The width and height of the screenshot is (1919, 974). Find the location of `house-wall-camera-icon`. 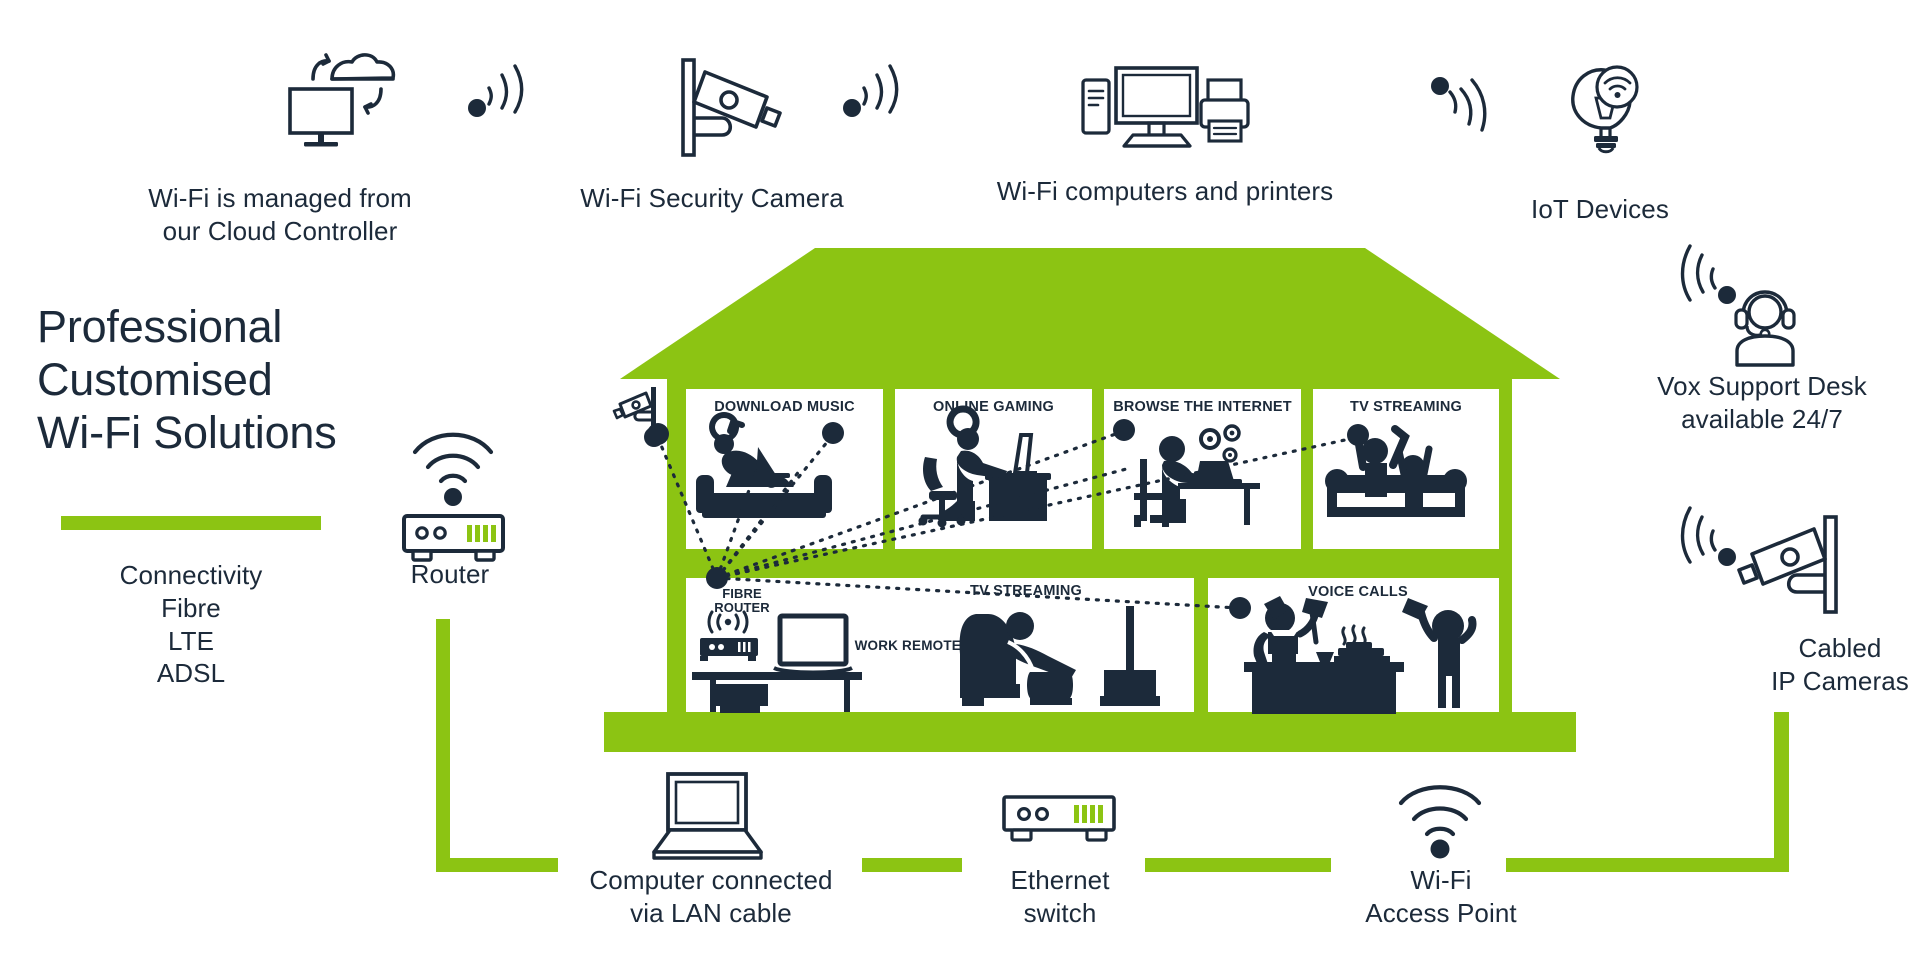

house-wall-camera-icon is located at coordinates (640, 410).